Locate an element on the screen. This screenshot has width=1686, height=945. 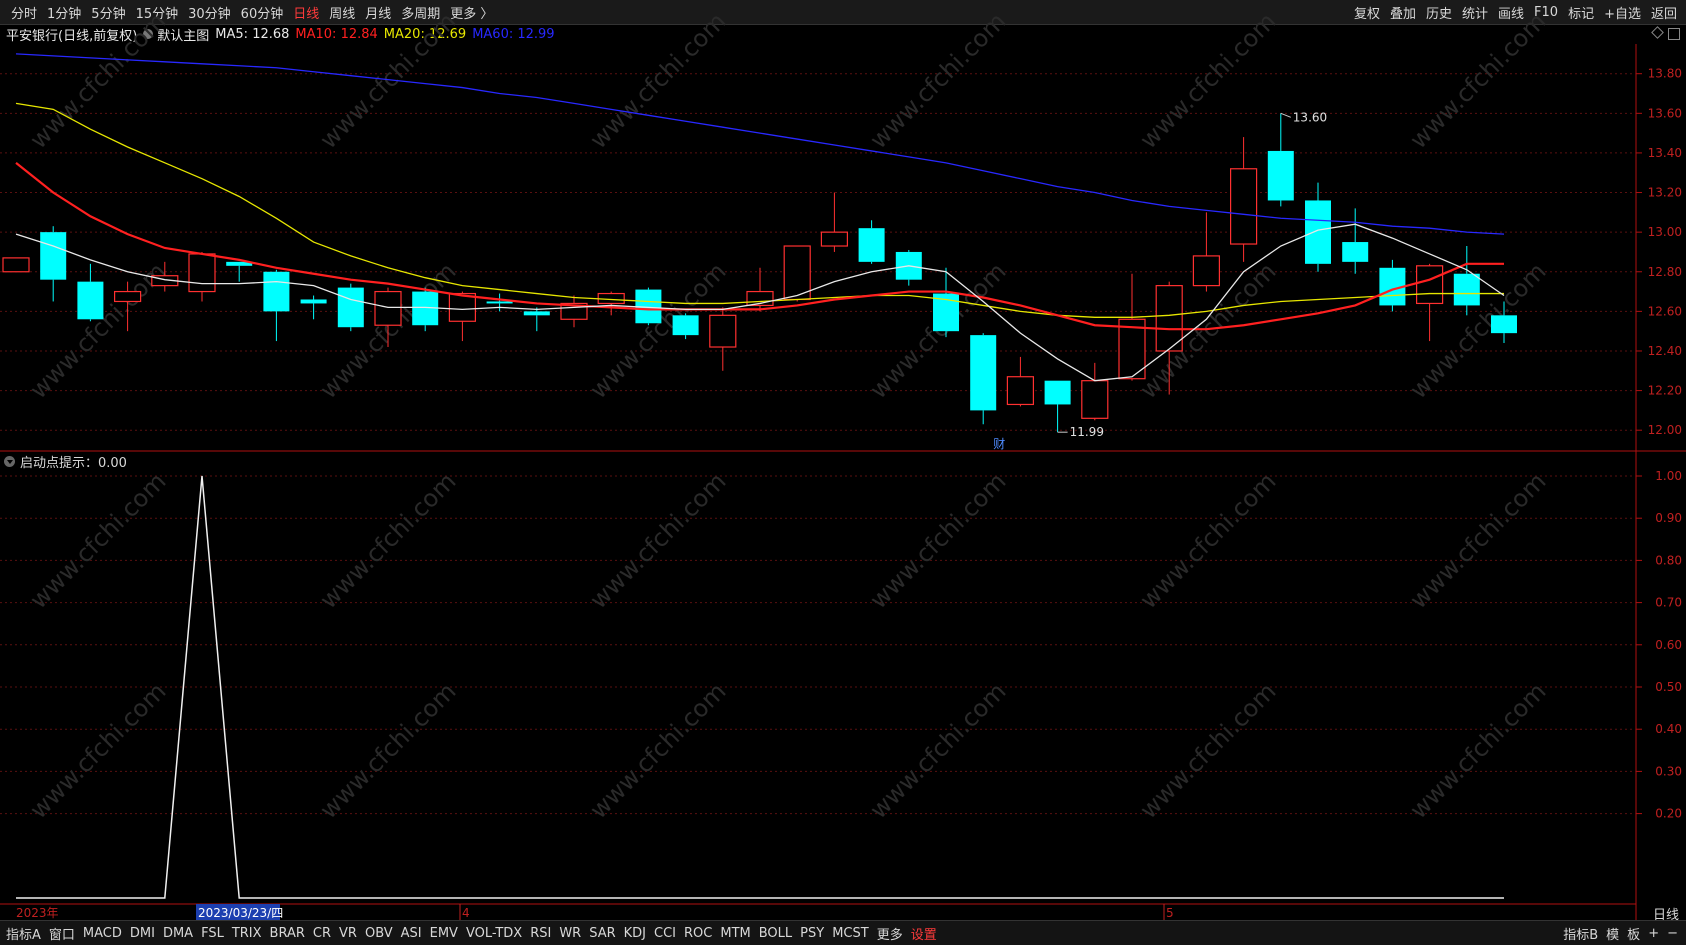
month-apr-label: 4 is located at coordinates (466, 913).